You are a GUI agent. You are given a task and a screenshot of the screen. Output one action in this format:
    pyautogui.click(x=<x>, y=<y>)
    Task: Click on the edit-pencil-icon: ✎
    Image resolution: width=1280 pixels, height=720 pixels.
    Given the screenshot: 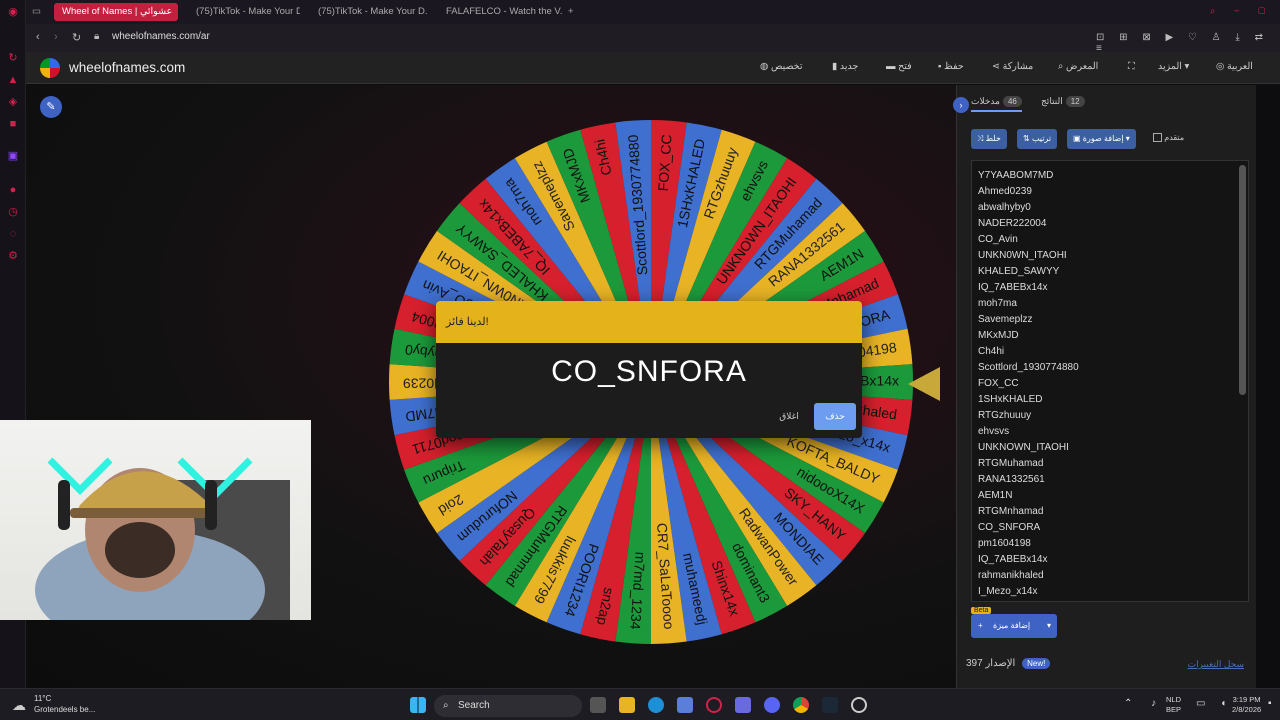 What is the action you would take?
    pyautogui.click(x=51, y=107)
    